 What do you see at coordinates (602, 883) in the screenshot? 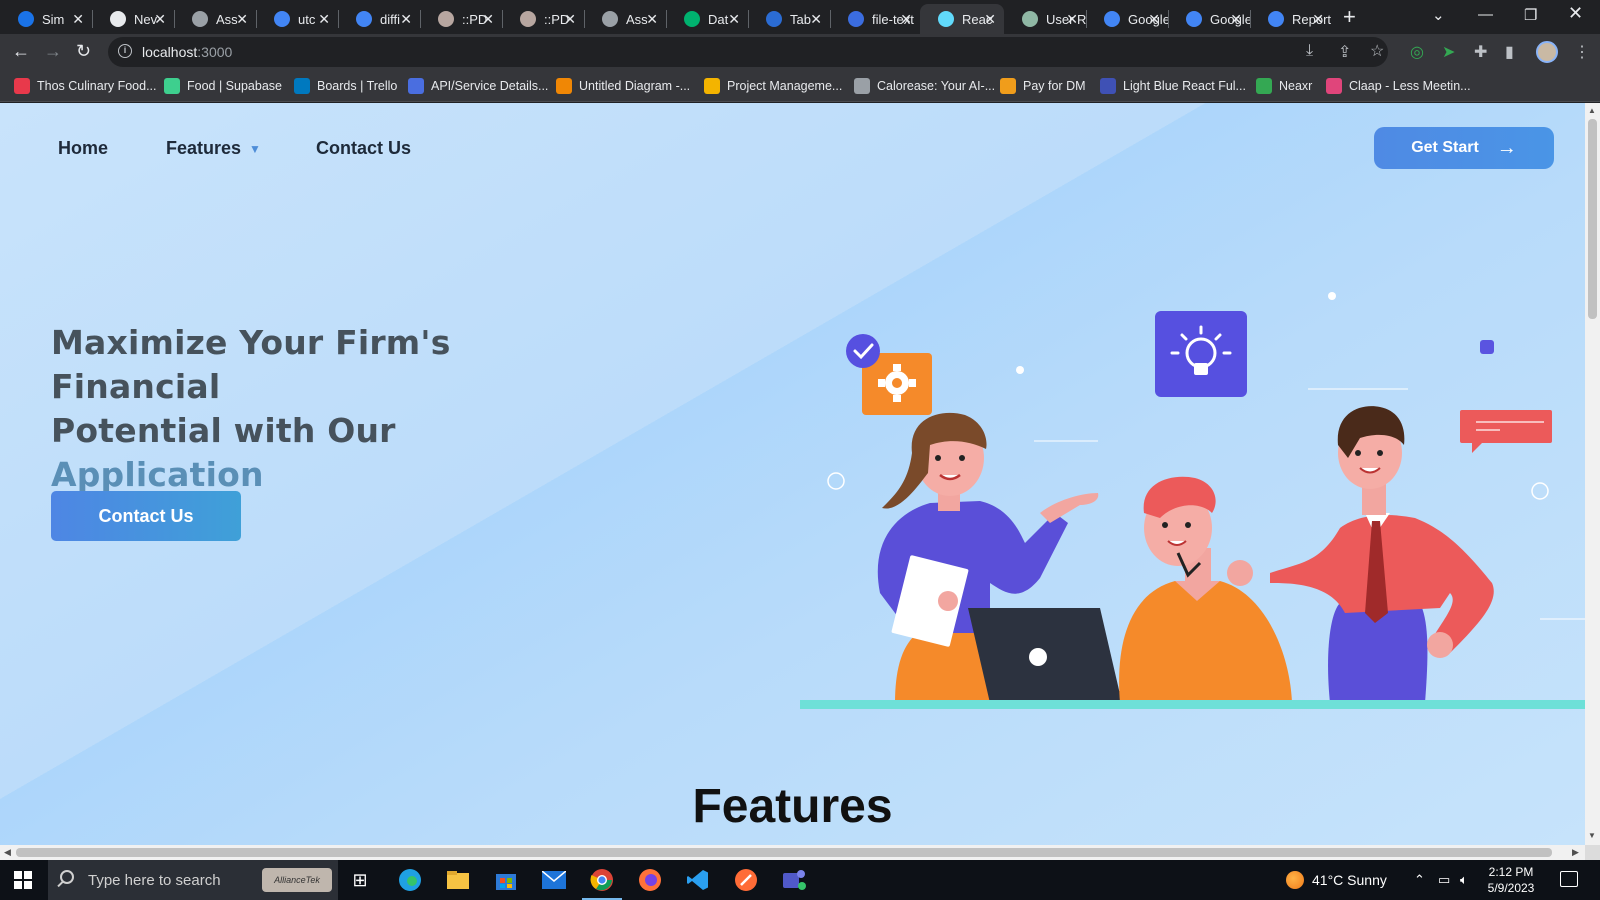
I see `chrome-icon` at bounding box center [602, 883].